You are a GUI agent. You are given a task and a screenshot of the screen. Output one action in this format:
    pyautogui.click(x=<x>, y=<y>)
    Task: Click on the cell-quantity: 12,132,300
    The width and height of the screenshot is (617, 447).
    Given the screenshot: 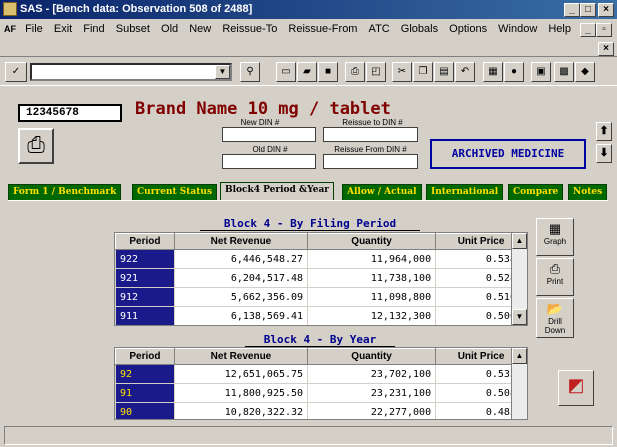 What is the action you would take?
    pyautogui.click(x=372, y=315)
    